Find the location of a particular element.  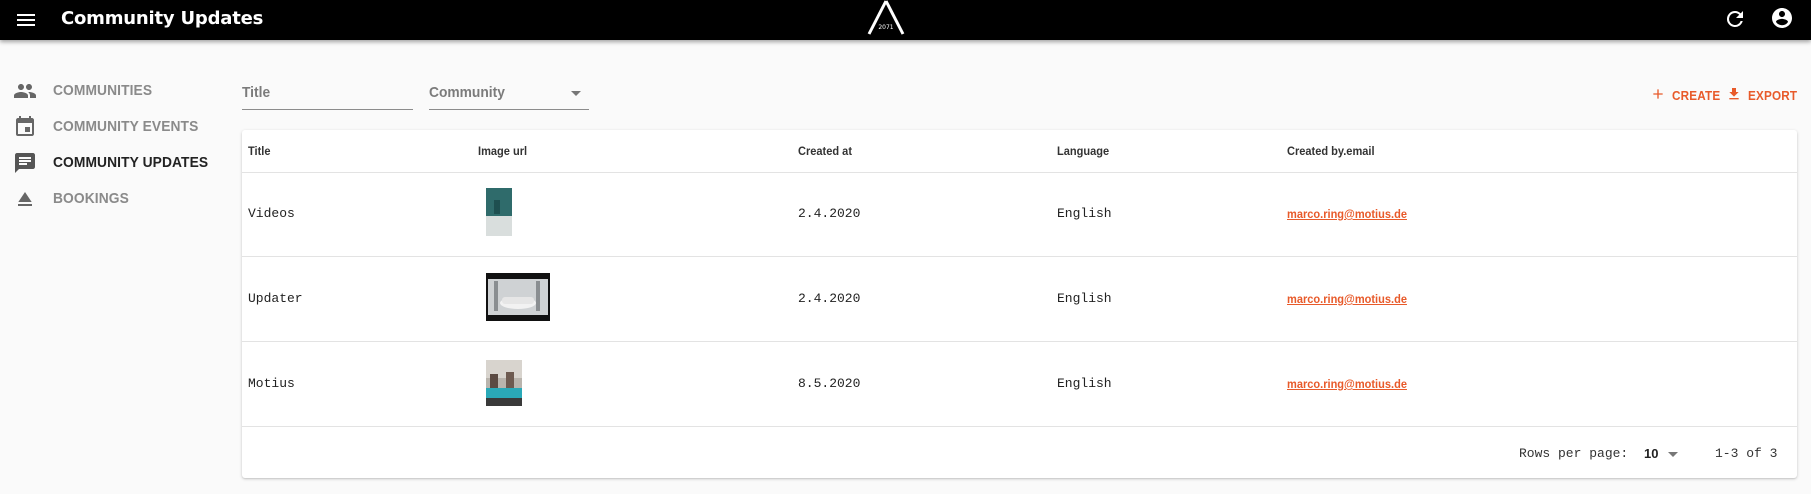

create-button: CREATE is located at coordinates (1685, 95).